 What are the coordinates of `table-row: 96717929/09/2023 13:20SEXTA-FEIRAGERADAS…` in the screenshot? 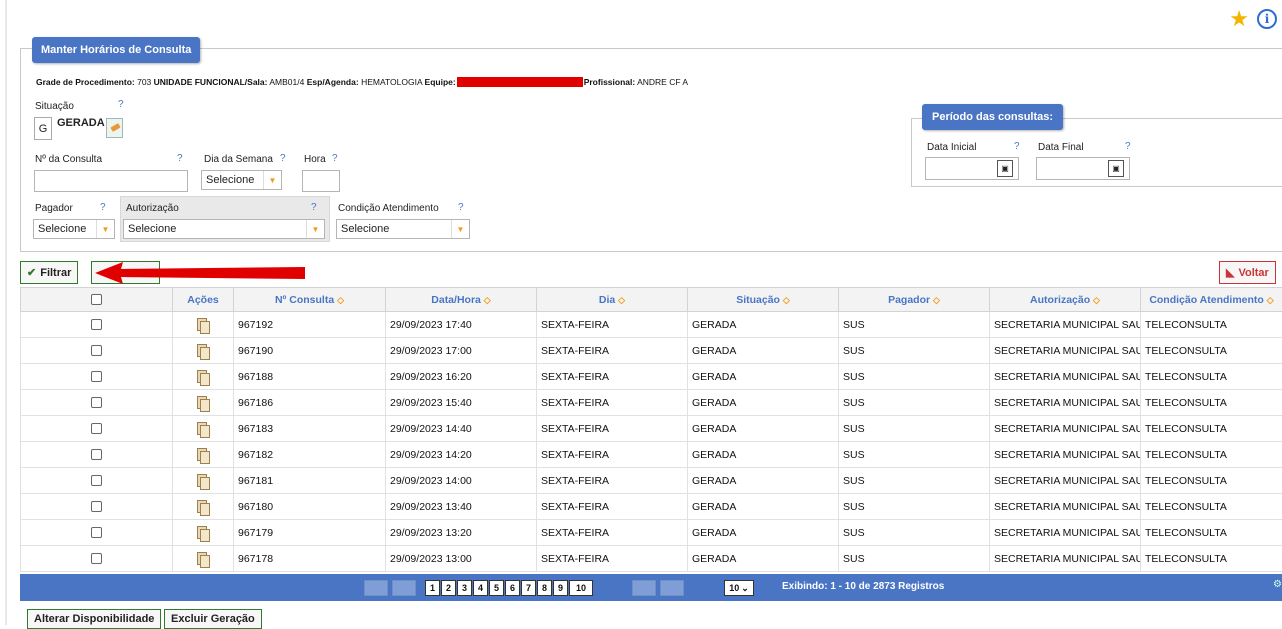 It's located at (651, 533).